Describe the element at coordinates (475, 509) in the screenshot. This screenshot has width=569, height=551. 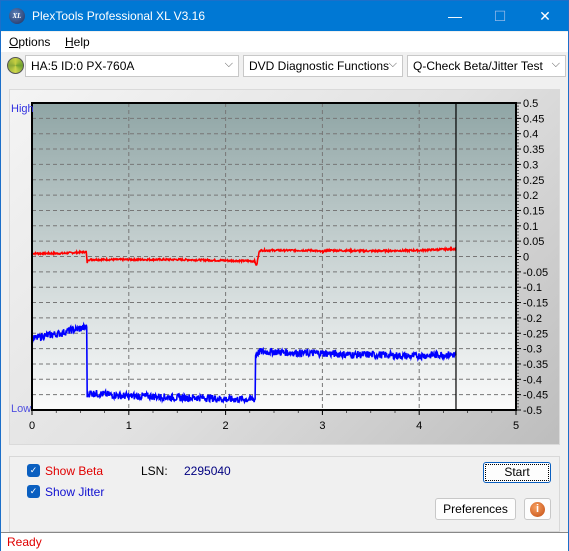
I see `preferences-button: Preferences` at that location.